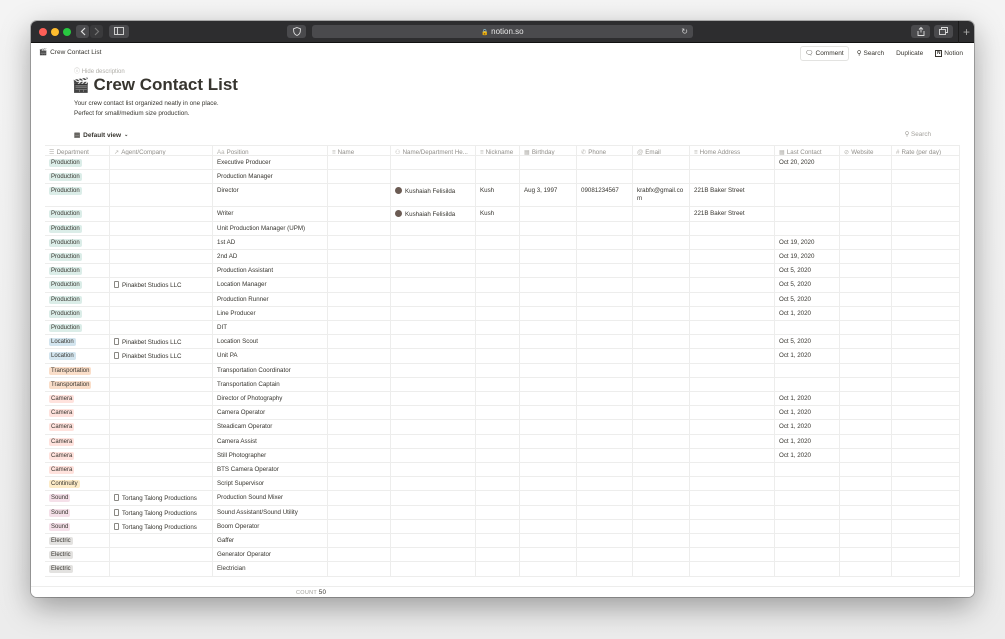 The height and width of the screenshot is (639, 1005). Describe the element at coordinates (270, 356) in the screenshot. I see `cell-position: Unit PA` at that location.